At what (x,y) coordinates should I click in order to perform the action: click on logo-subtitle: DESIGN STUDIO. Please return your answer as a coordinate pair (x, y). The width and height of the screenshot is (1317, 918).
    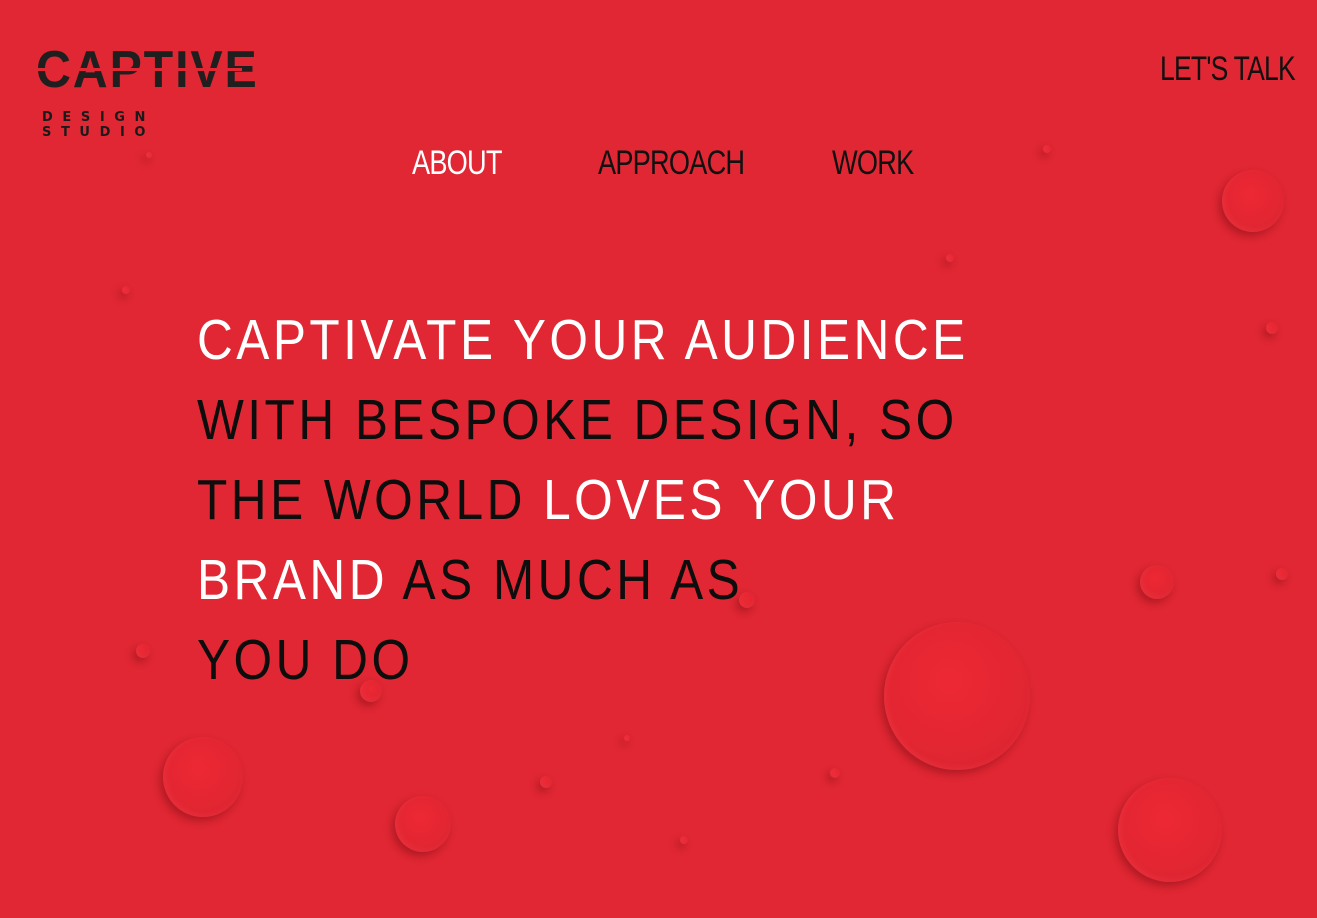
    Looking at the image, I should click on (99, 125).